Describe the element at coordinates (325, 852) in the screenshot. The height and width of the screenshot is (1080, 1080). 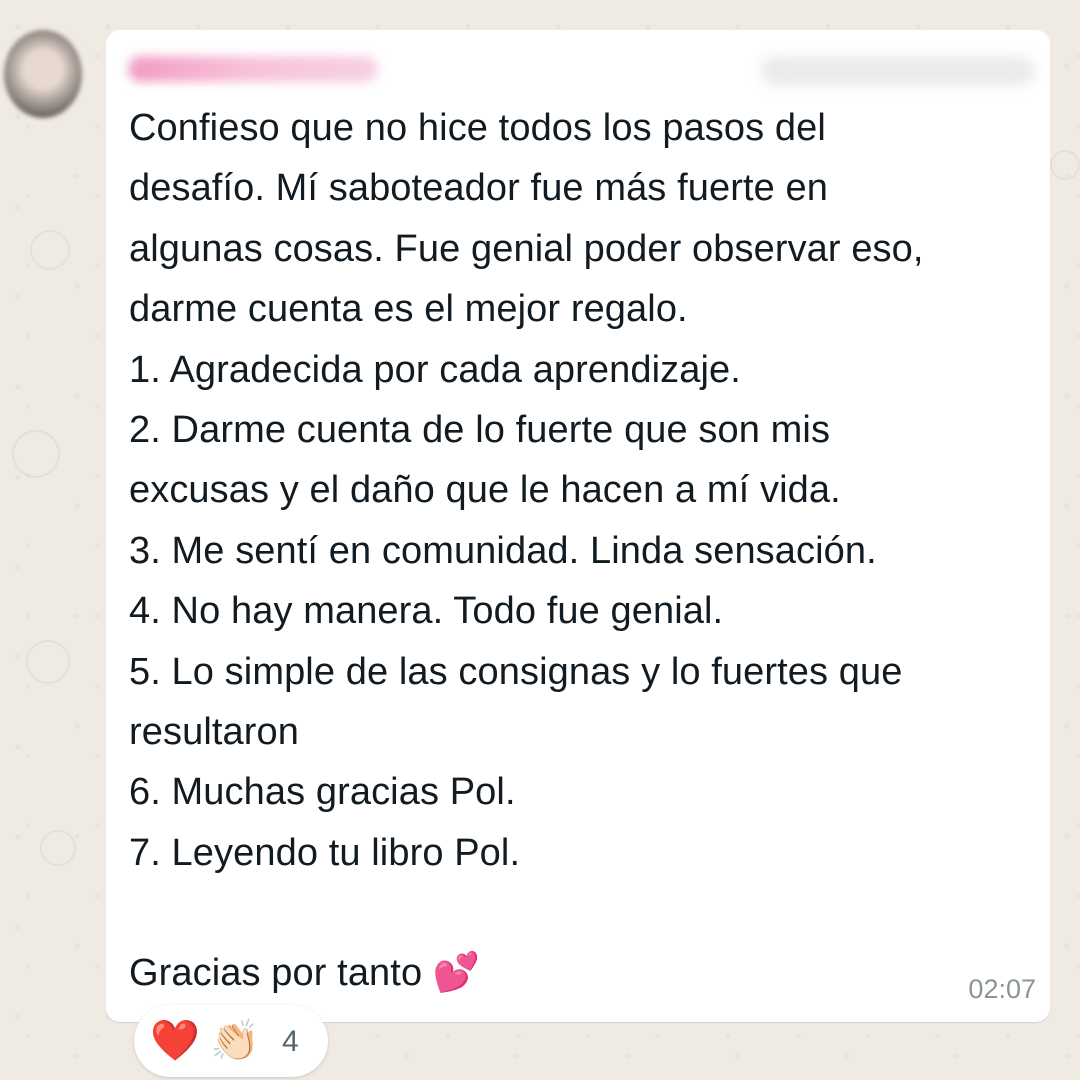
I see `message-line: 7. Leyendo tu libro Pol.` at that location.